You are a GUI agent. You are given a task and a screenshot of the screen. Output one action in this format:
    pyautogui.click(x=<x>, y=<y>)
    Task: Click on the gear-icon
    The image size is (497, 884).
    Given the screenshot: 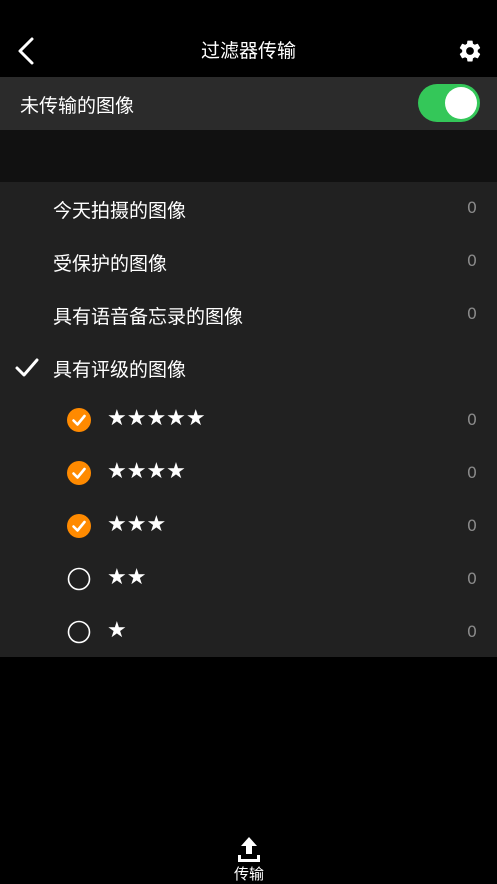 What is the action you would take?
    pyautogui.click(x=470, y=51)
    